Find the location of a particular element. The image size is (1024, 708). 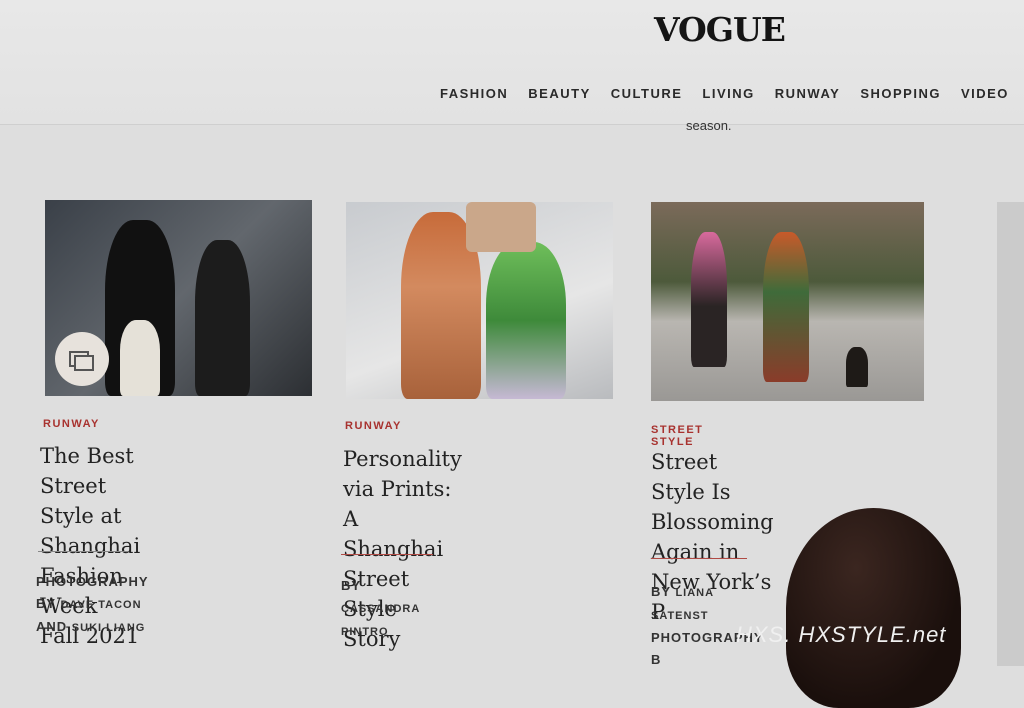

nav-video: VIDEO is located at coordinates (985, 93).